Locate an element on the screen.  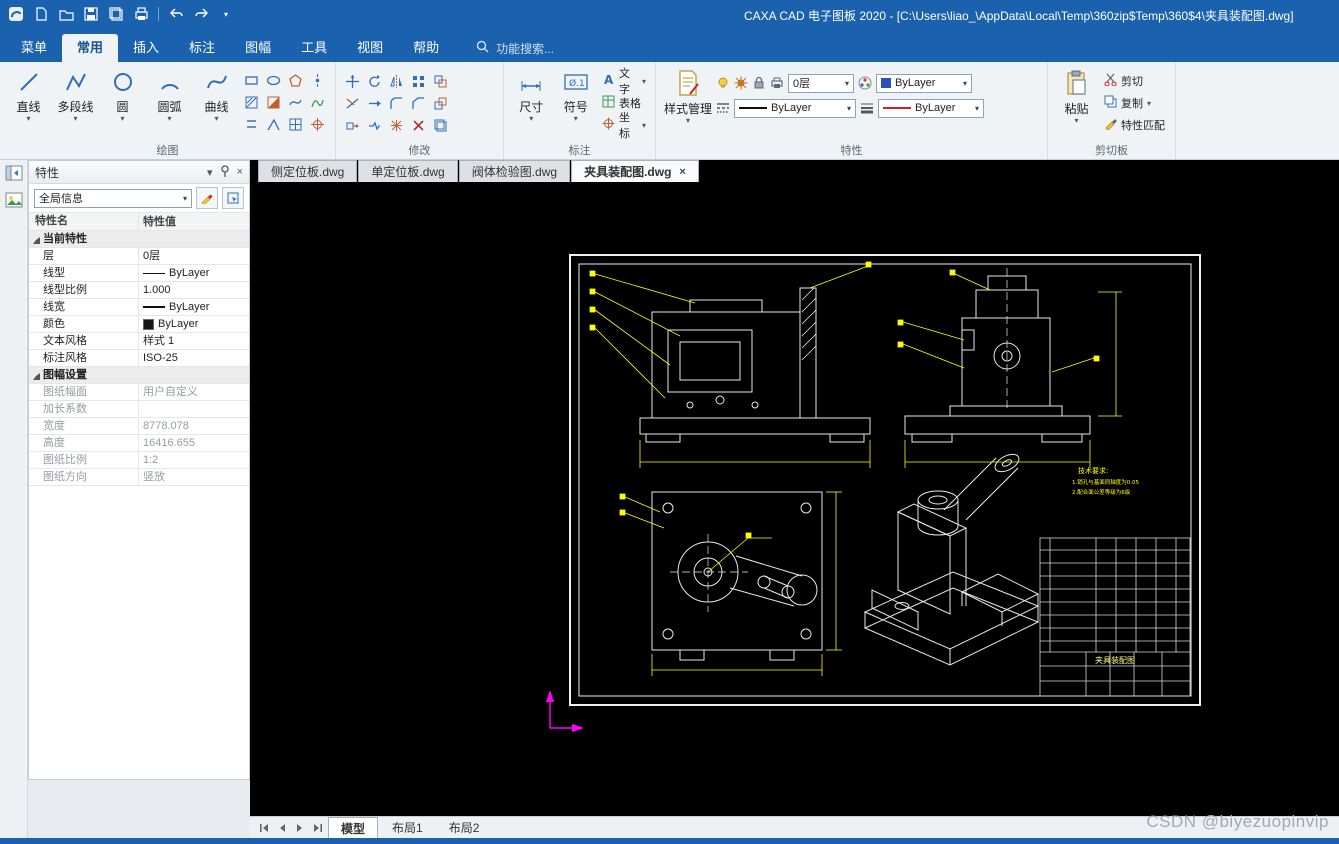
copy-object-icon is located at coordinates (440, 125).